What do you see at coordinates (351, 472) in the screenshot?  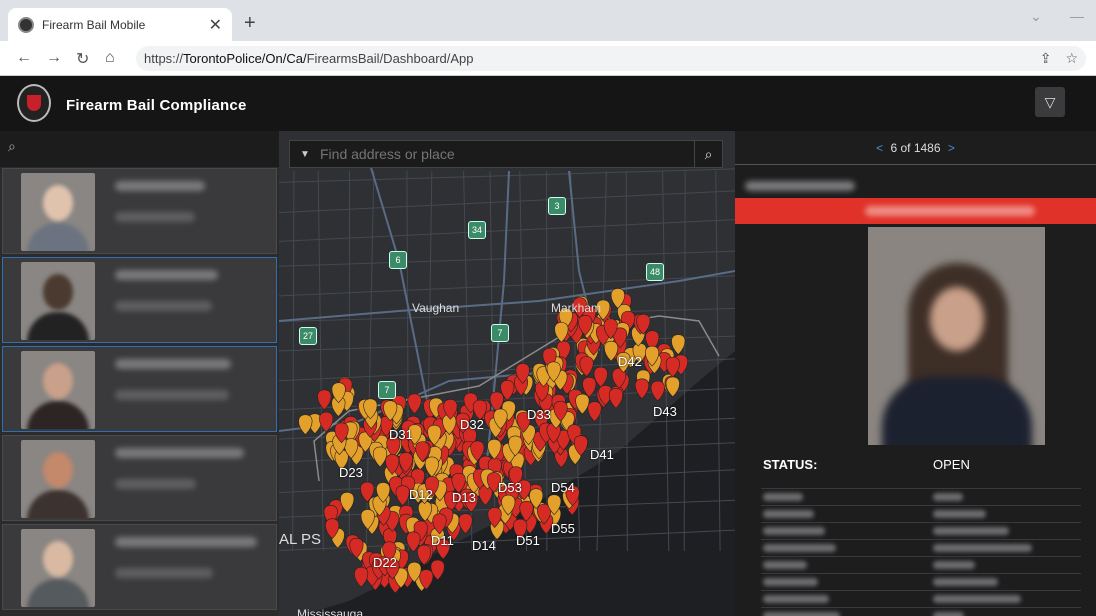 I see `division-label: D23` at bounding box center [351, 472].